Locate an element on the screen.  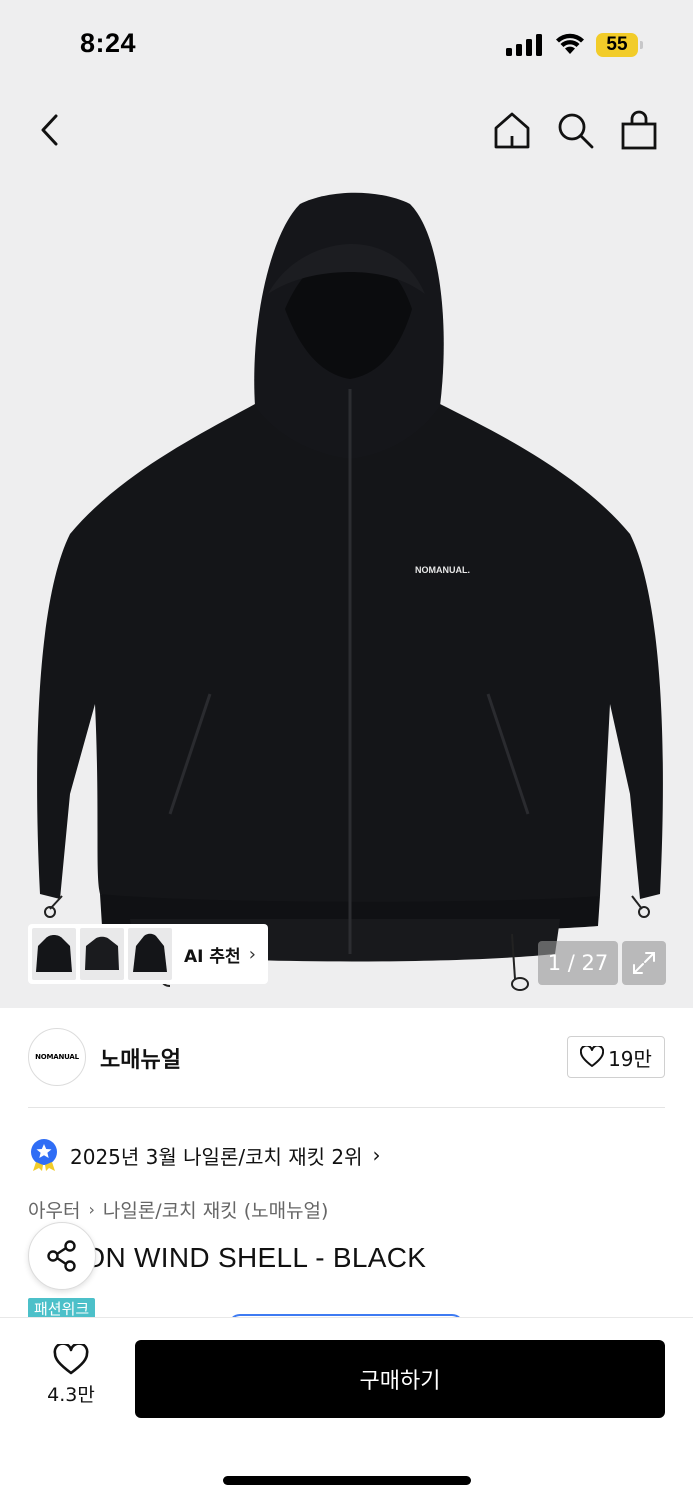
share-icon is located at coordinates (61, 1256).